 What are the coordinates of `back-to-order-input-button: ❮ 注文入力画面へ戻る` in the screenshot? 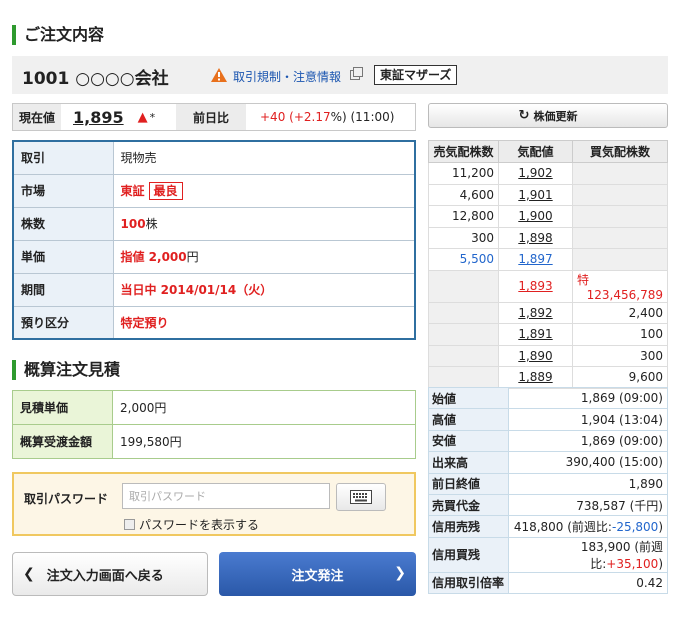 It's located at (110, 574).